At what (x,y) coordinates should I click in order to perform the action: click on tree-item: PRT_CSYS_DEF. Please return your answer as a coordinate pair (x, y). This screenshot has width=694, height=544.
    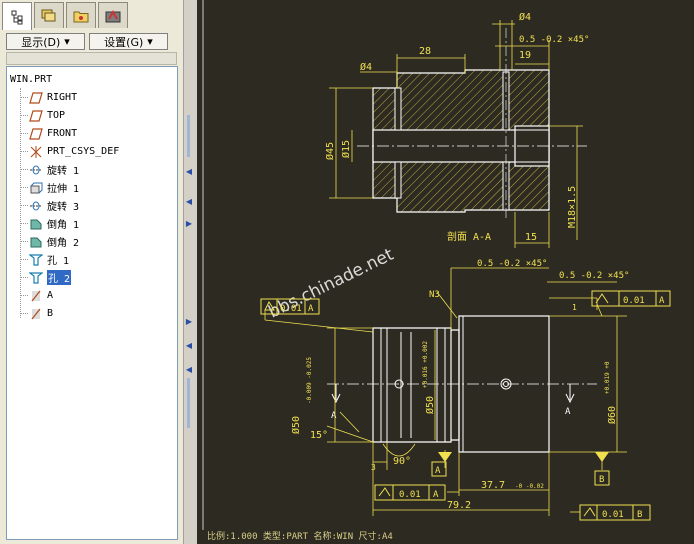
    Looking at the image, I should click on (73, 151).